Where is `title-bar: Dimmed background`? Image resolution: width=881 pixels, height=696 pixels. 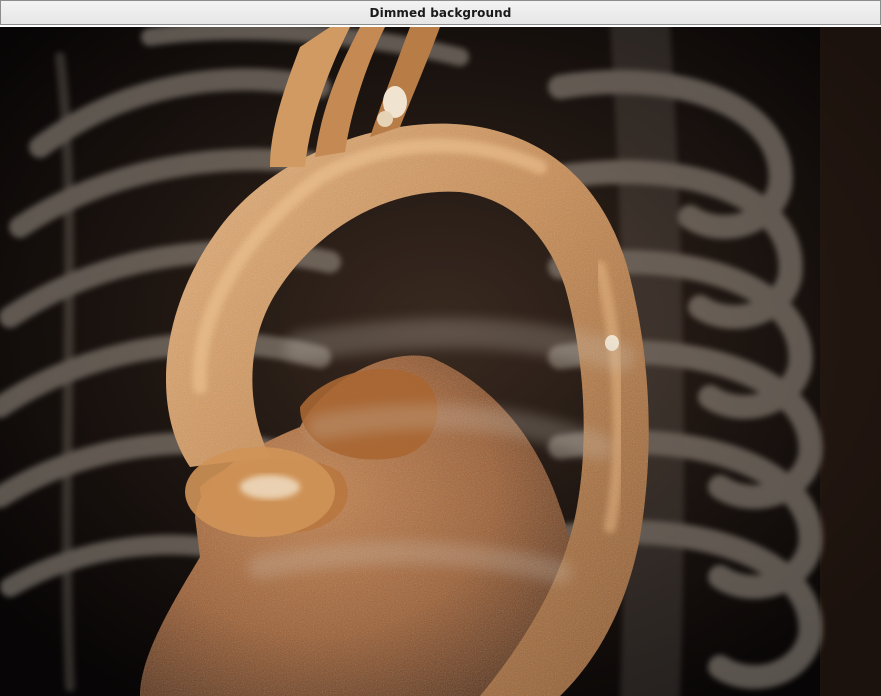 title-bar: Dimmed background is located at coordinates (440, 12).